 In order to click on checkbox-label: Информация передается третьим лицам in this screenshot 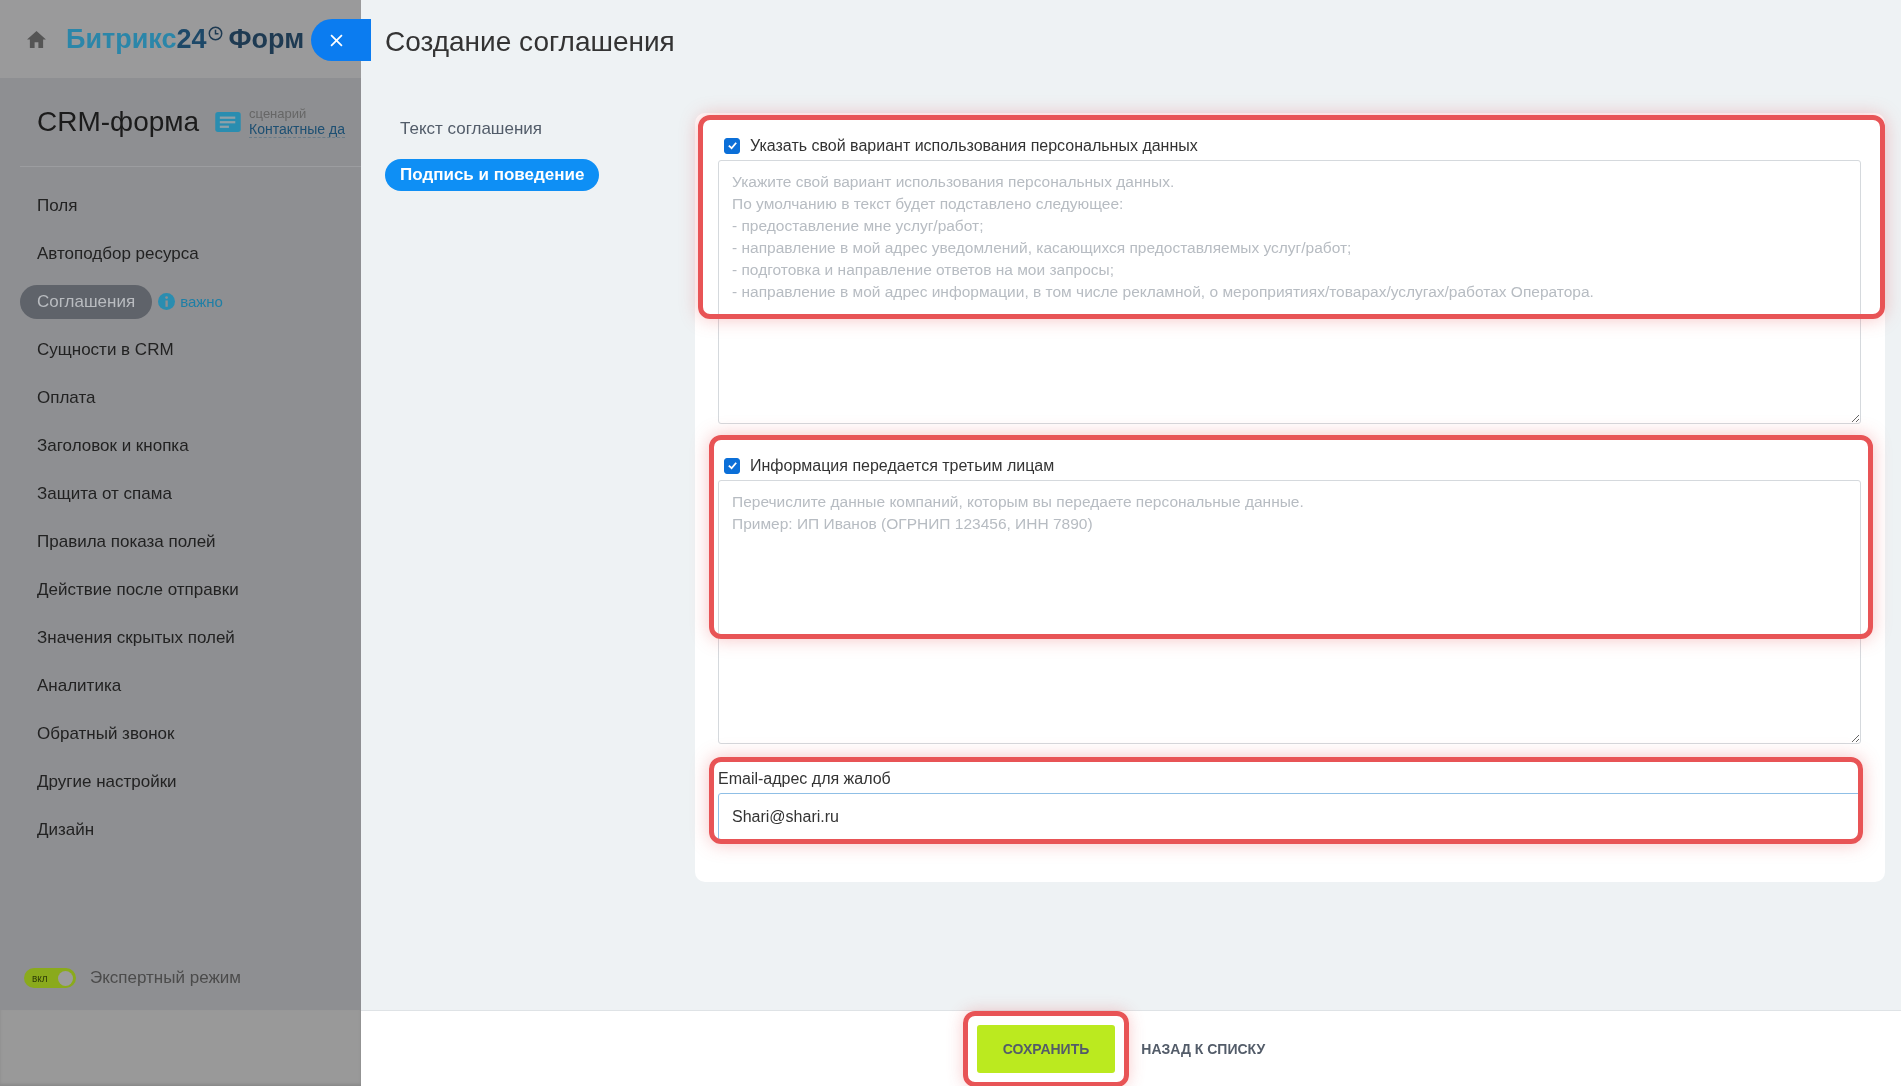, I will do `click(902, 465)`.